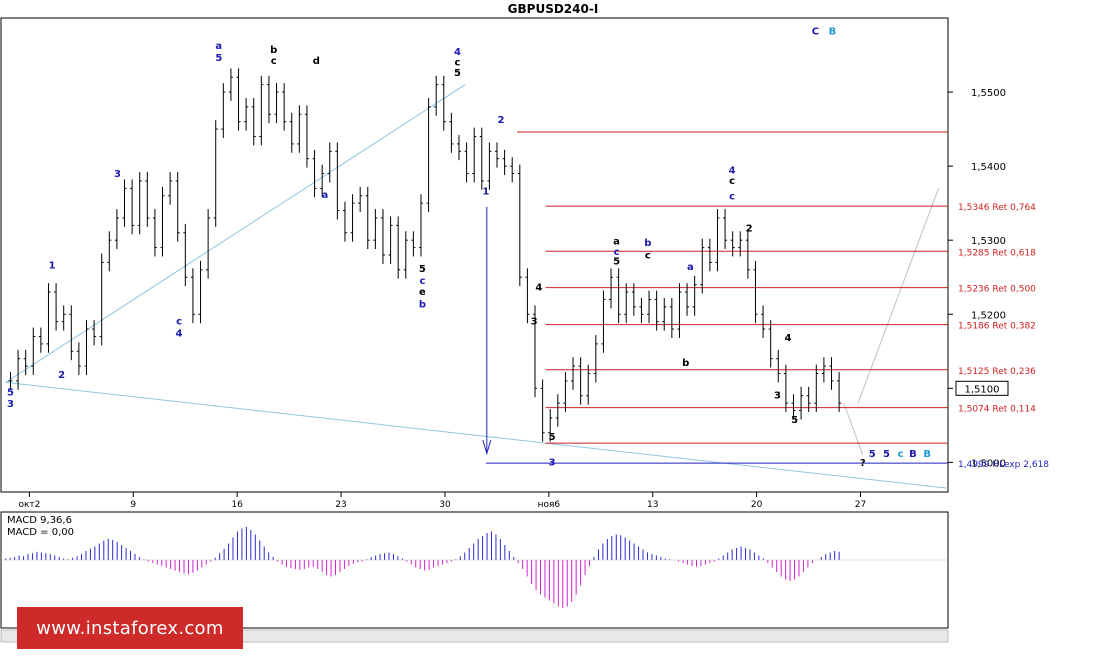  I want to click on fib-level-label: 1,5125 Ret 0,236, so click(997, 372).